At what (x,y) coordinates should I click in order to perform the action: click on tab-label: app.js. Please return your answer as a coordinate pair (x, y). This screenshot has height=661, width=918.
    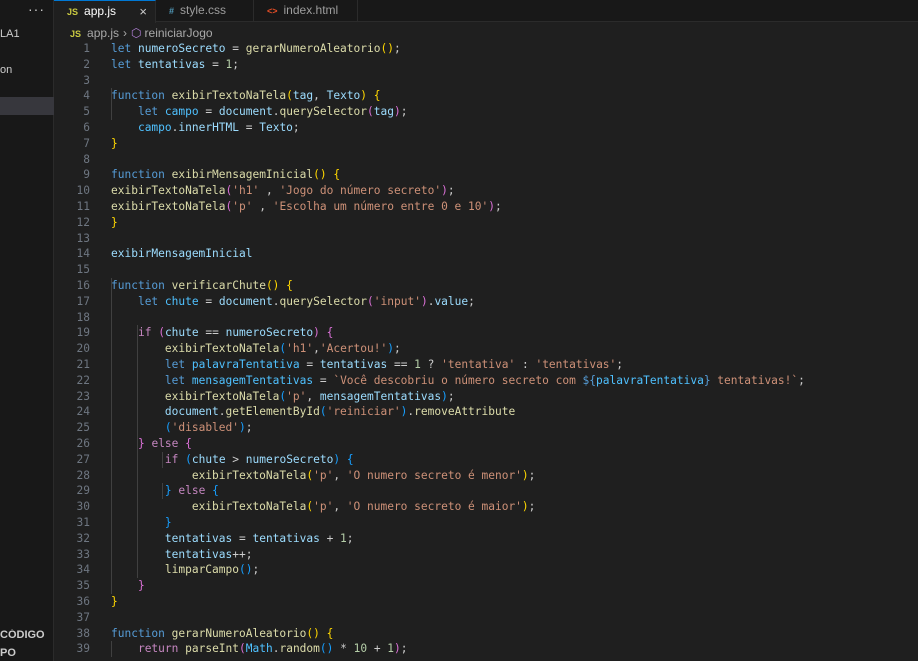
    Looking at the image, I should click on (100, 11).